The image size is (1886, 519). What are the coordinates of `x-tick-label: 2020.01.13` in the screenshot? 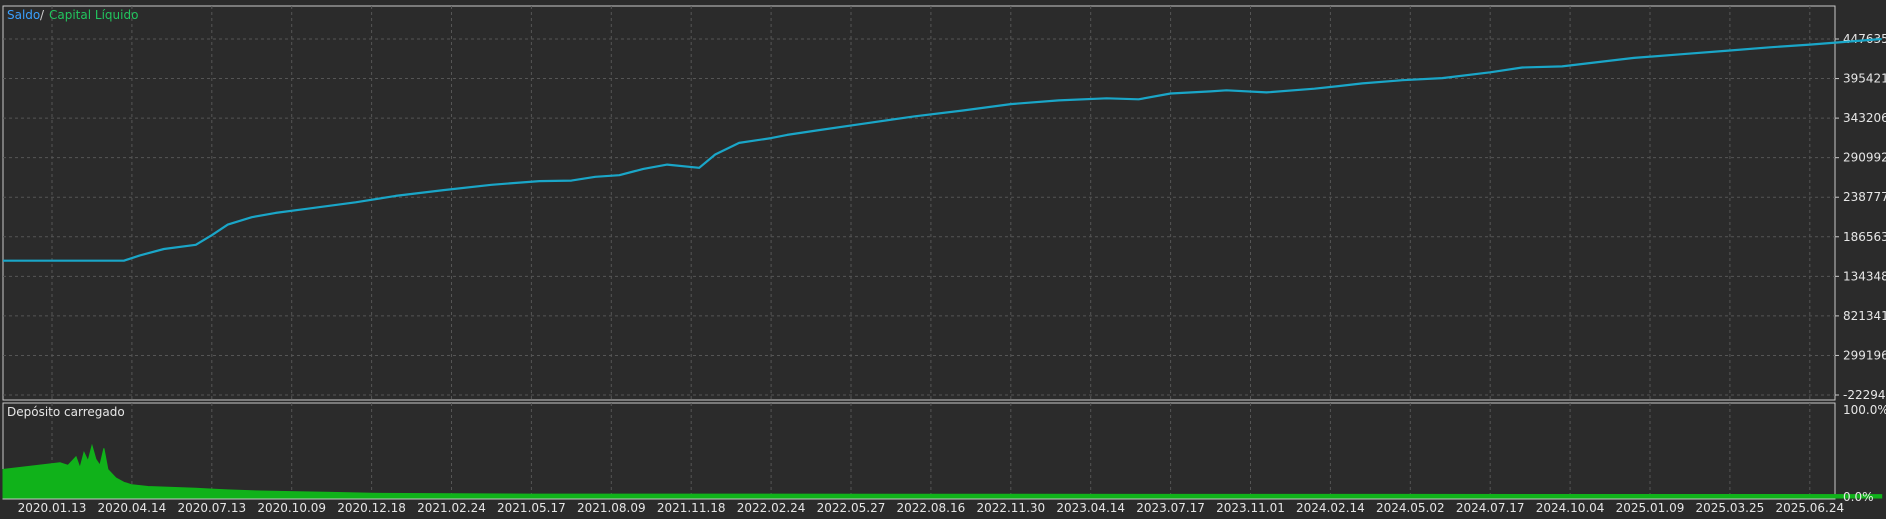 It's located at (52, 508).